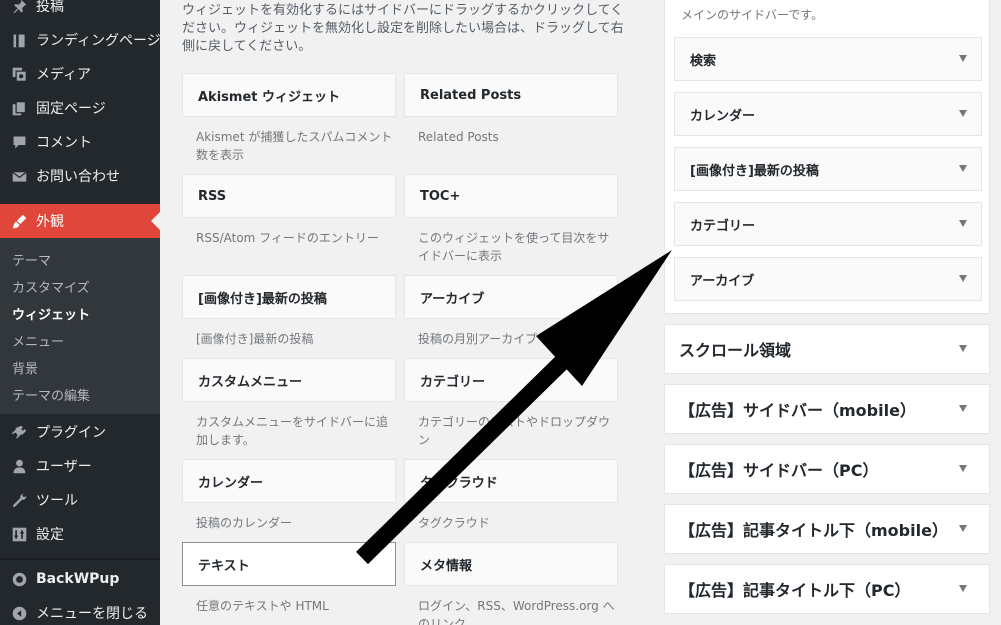  I want to click on comment-icon, so click(19, 142).